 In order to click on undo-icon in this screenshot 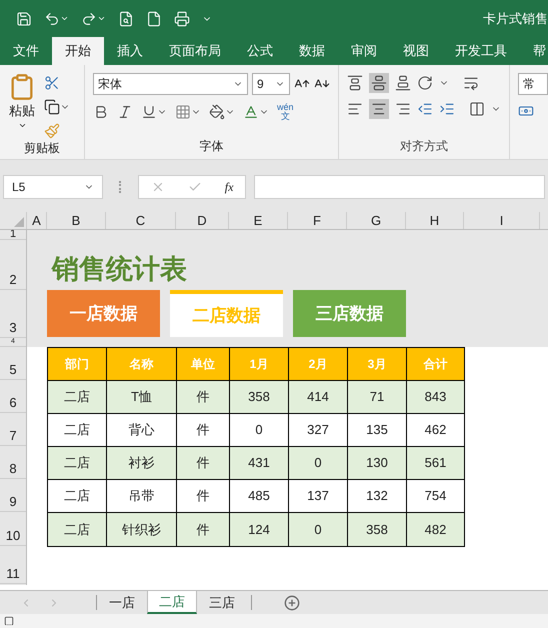, I will do `click(52, 18)`.